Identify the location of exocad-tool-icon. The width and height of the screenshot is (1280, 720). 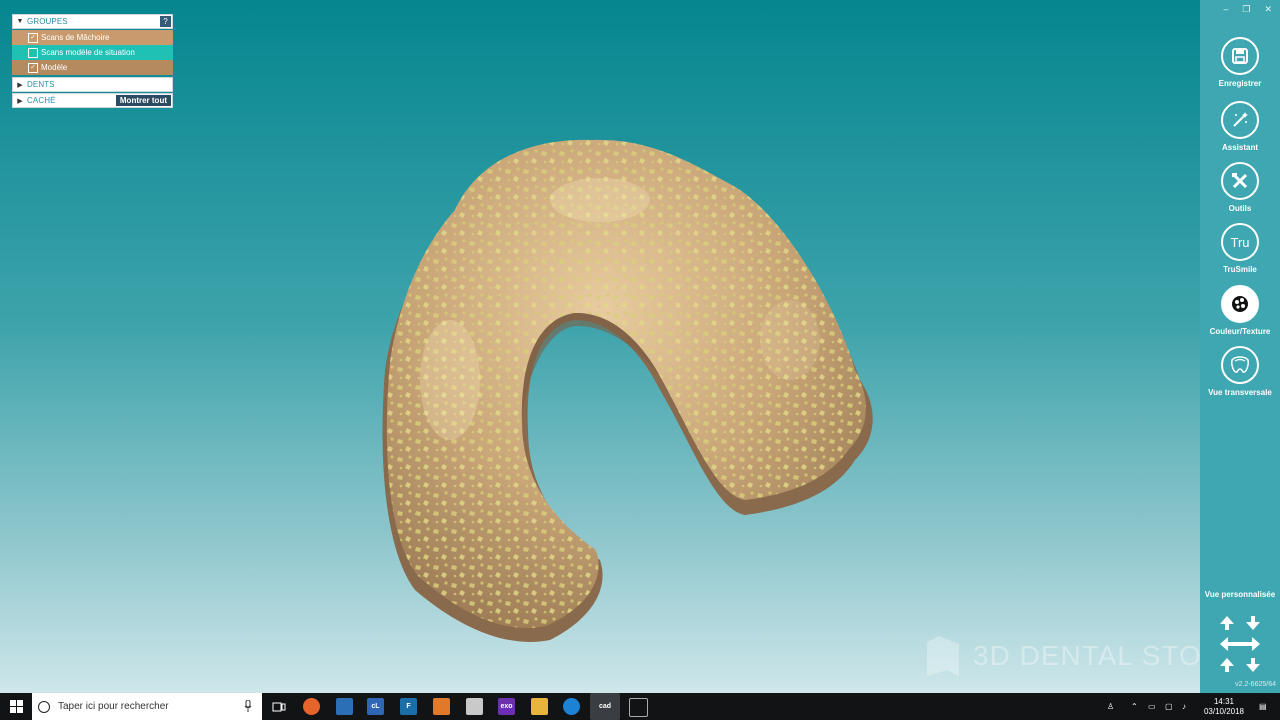
(638, 707).